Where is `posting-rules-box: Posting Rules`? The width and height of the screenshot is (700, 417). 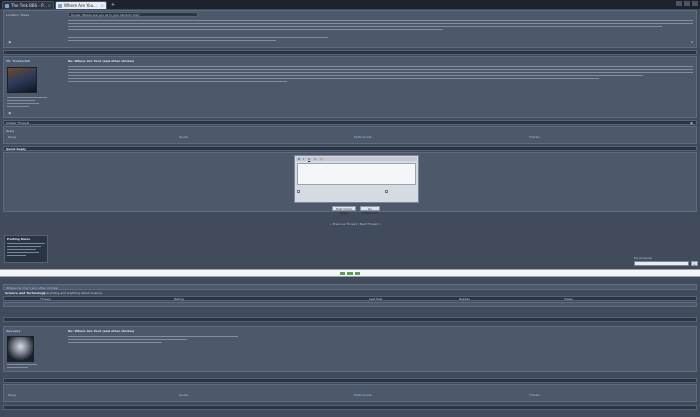 posting-rules-box: Posting Rules is located at coordinates (26, 249).